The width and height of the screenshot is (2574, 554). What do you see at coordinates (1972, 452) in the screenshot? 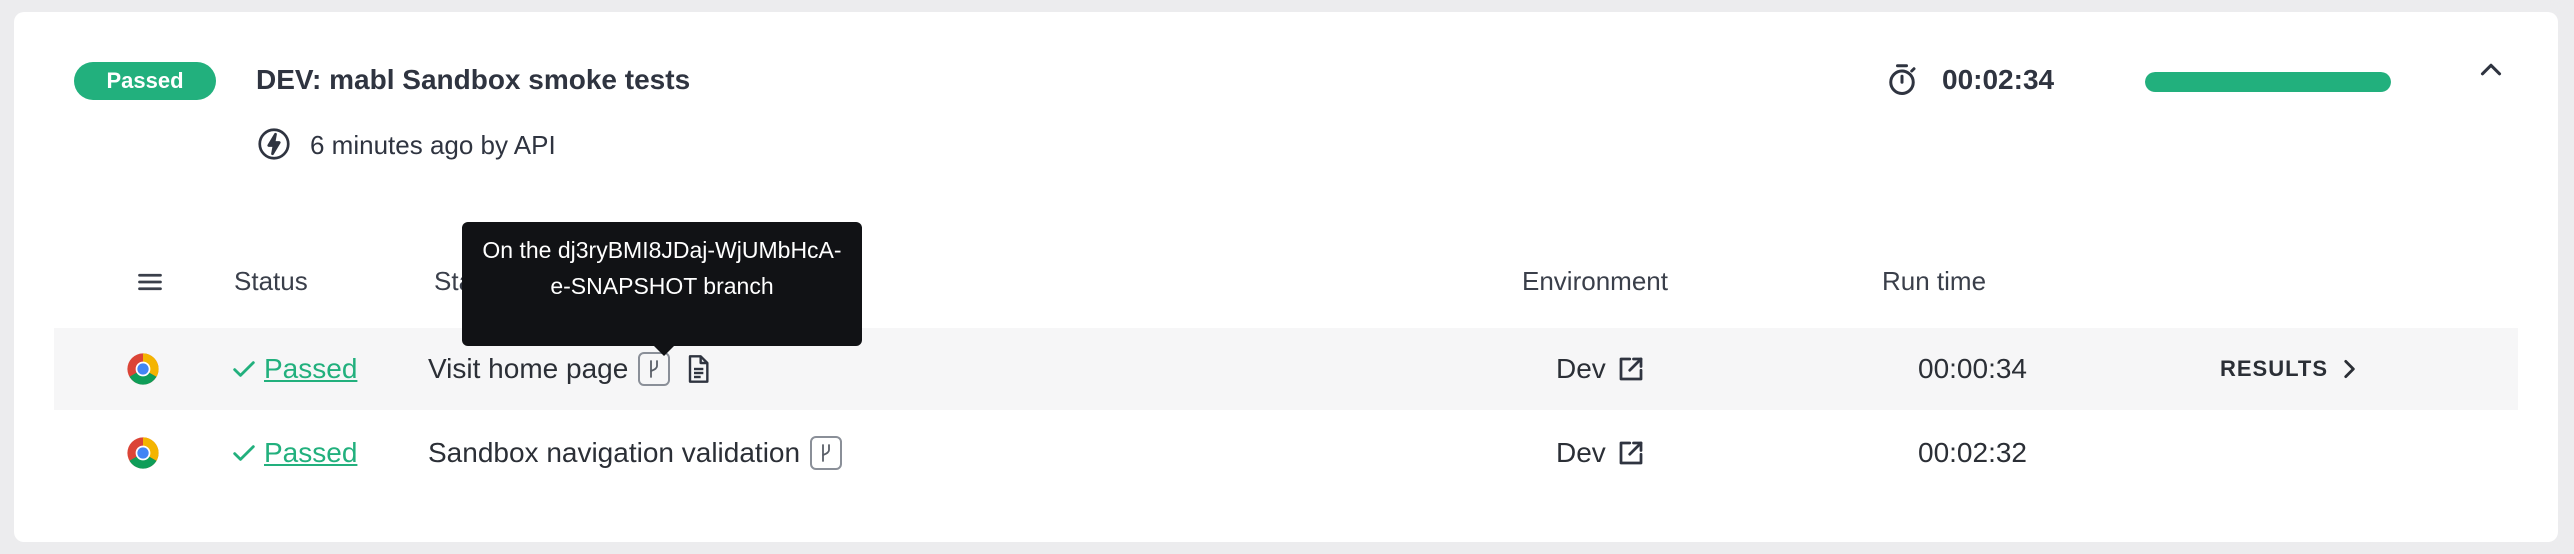
I see `run-time: 00:02:32` at bounding box center [1972, 452].